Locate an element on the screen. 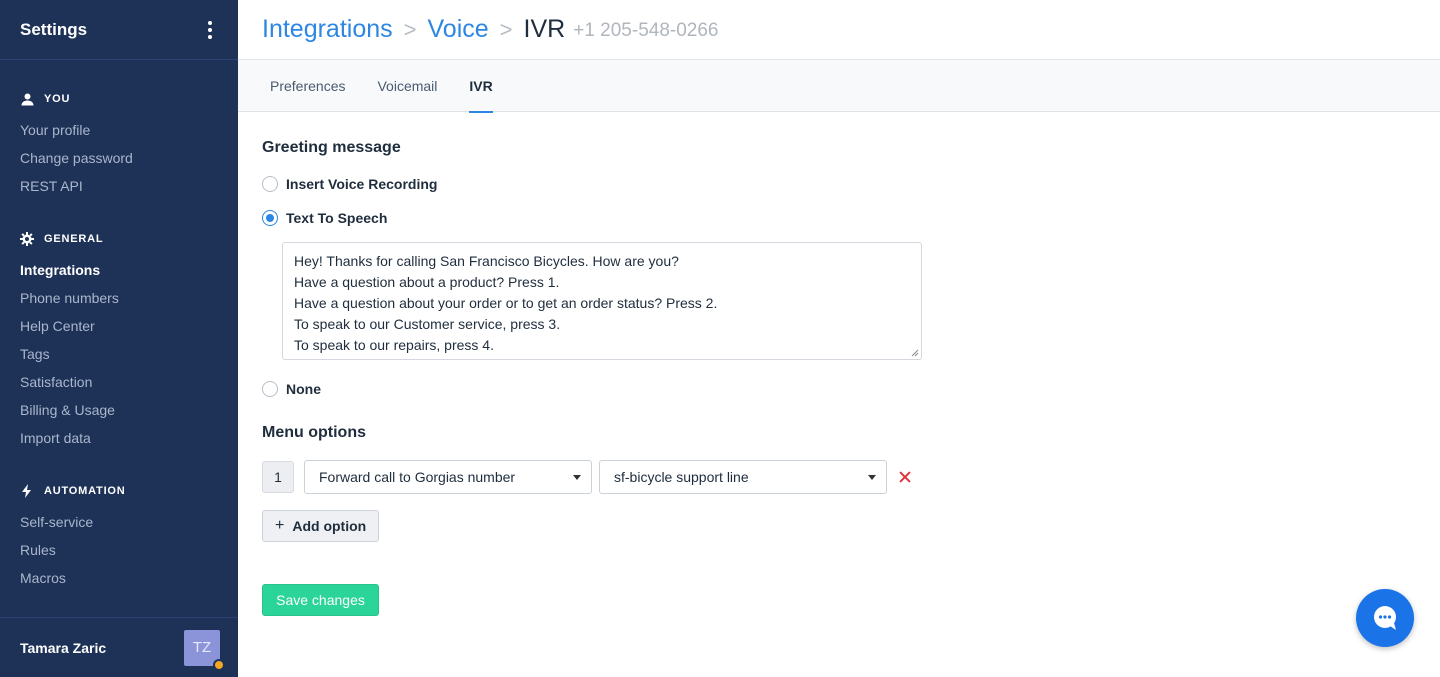 The width and height of the screenshot is (1440, 677). radio-insert-voice-recording: Insert Voice Recording is located at coordinates (349, 184).